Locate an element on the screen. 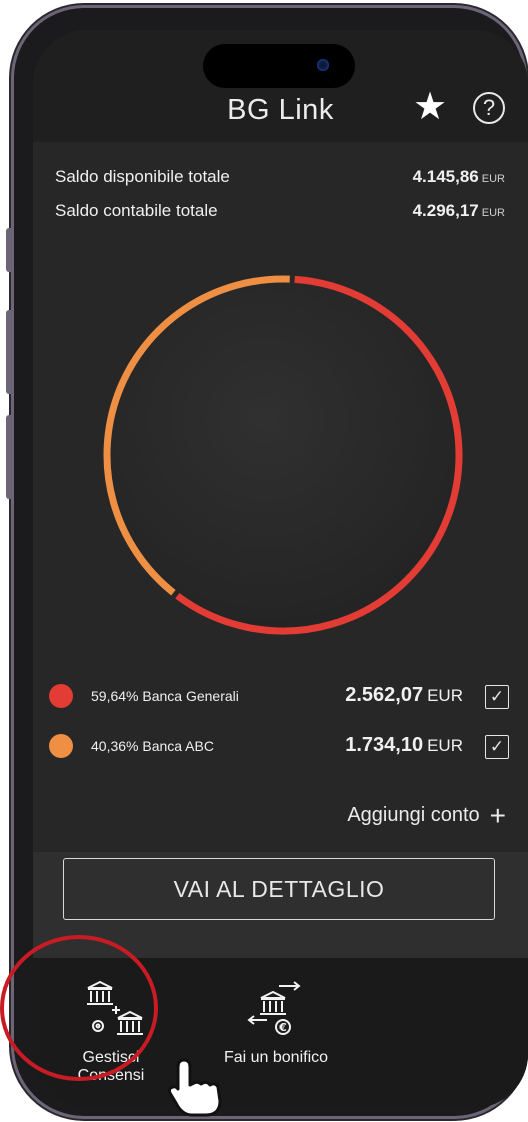 This screenshot has width=528, height=1122. make-transfer-button: € Fai un bonifico is located at coordinates (276, 1023).